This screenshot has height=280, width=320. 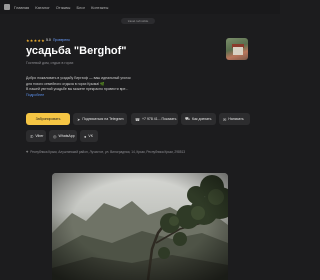 I want to click on vk-icon: ●, so click(x=85, y=136).